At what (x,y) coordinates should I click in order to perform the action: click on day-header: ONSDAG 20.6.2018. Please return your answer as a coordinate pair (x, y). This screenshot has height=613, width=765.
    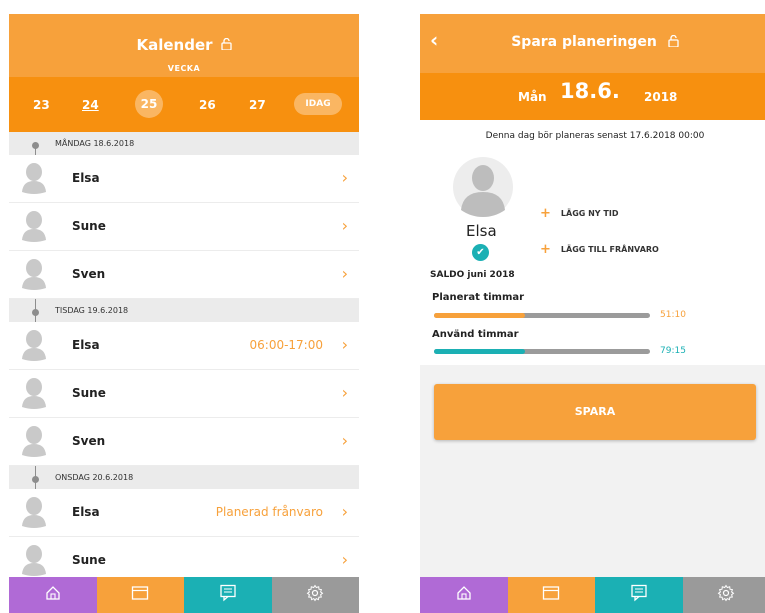
    Looking at the image, I should click on (184, 477).